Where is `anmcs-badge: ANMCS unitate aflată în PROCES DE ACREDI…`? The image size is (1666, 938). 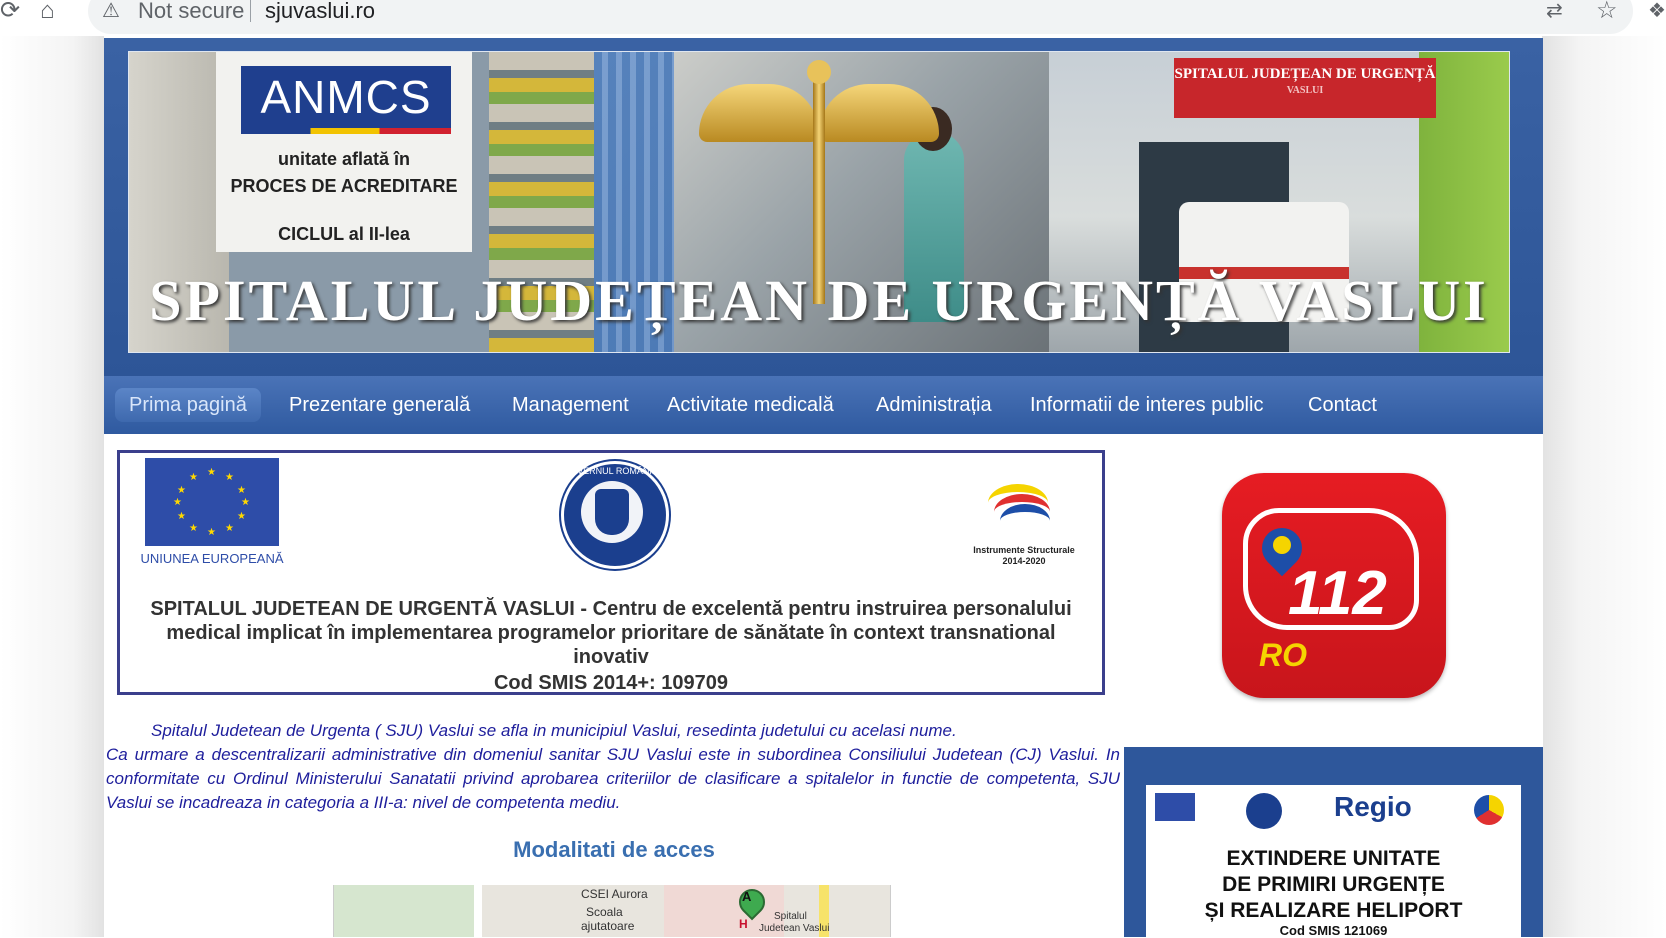 anmcs-badge: ANMCS unitate aflată în PROCES DE ACREDI… is located at coordinates (344, 152).